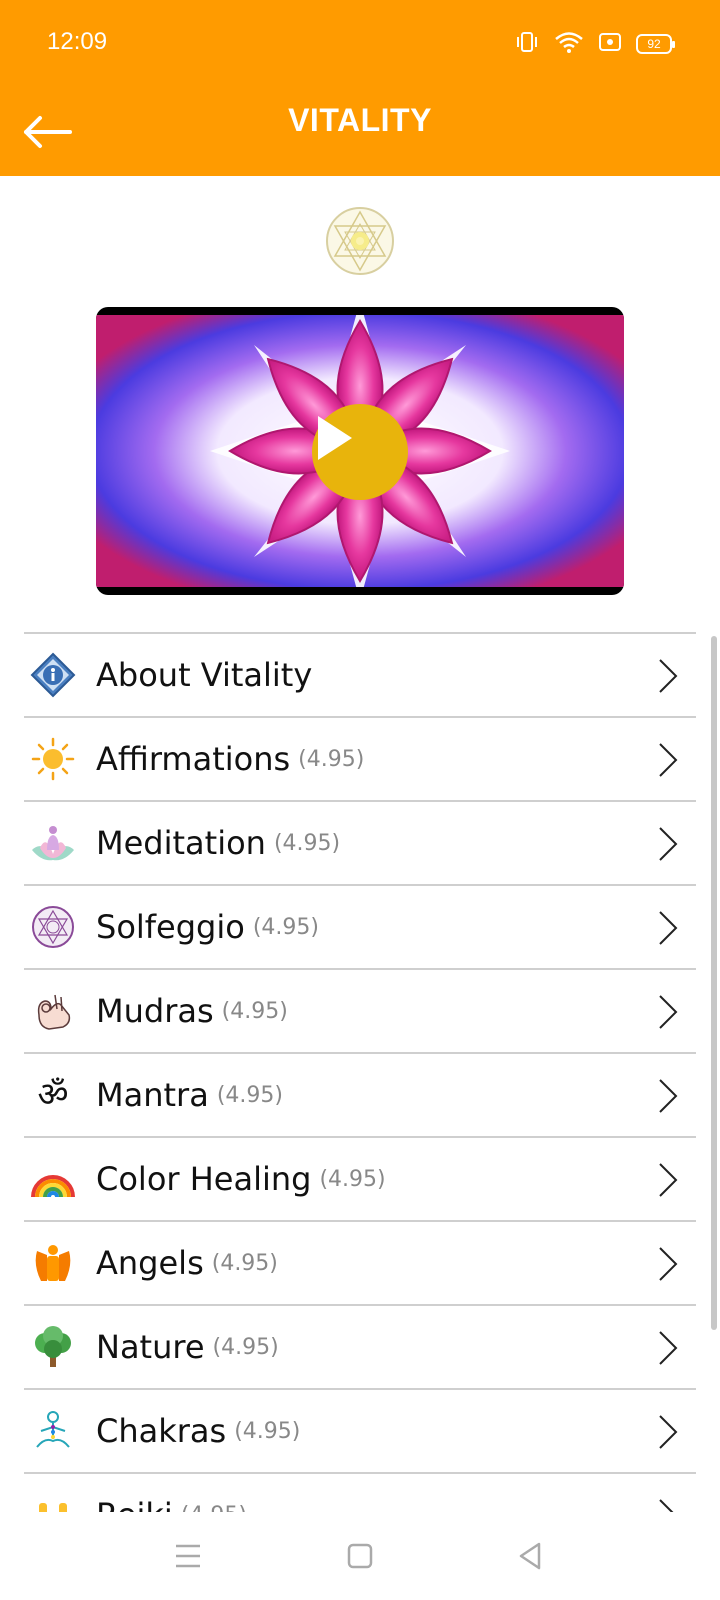  I want to click on rainbow-icon, so click(53, 1179).